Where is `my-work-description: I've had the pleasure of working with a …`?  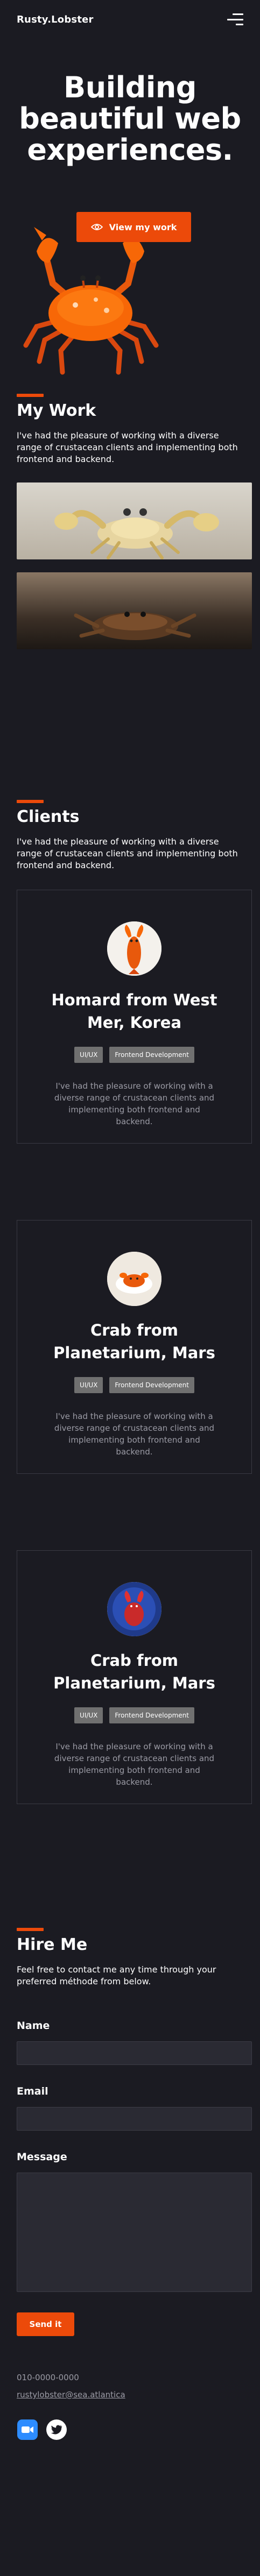
my-work-description: I've had the pleasure of working with a … is located at coordinates (127, 447).